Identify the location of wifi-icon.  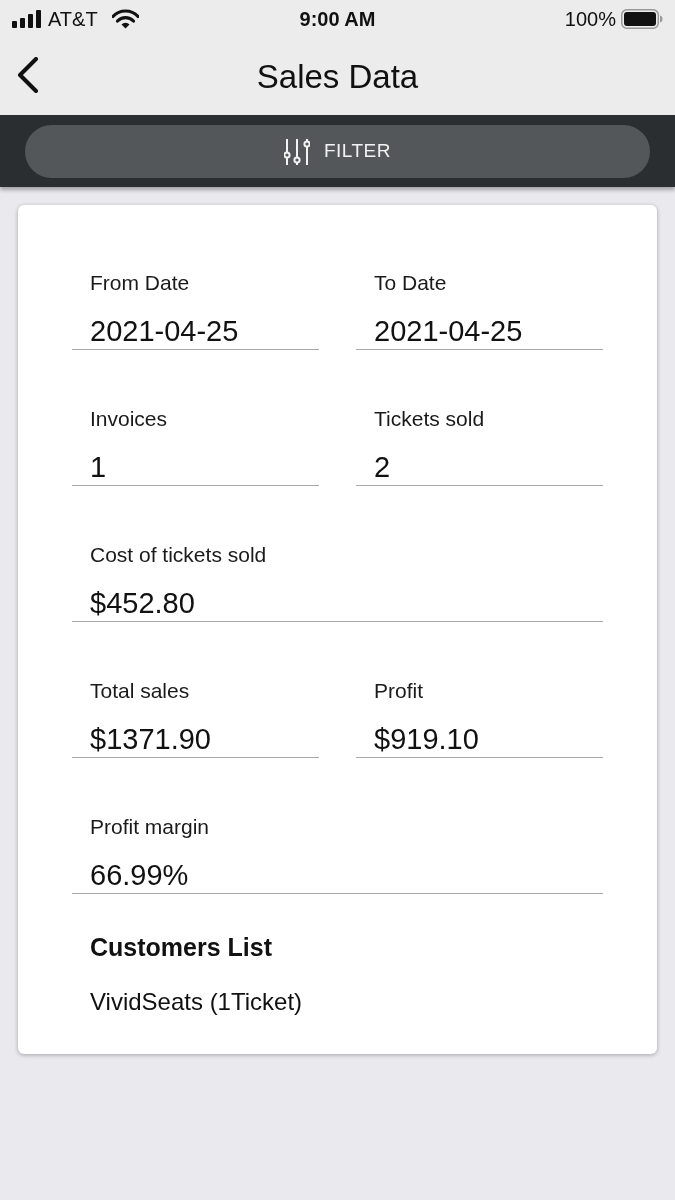
(125, 19).